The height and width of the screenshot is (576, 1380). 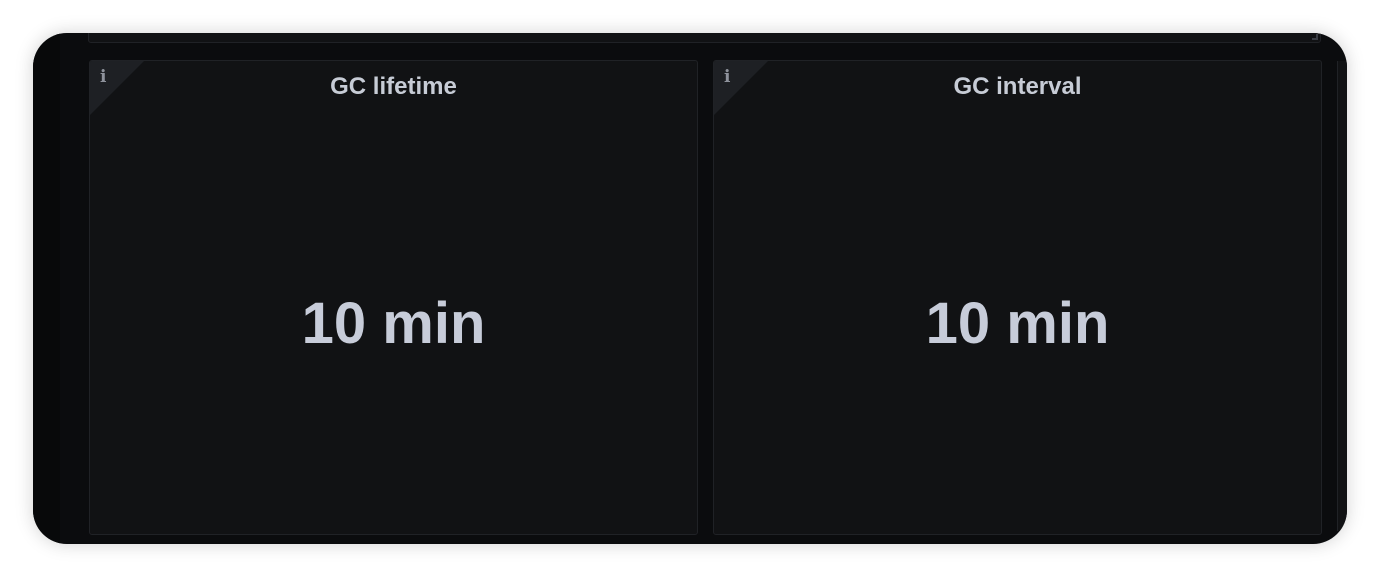 I want to click on left-rail, so click(x=46, y=288).